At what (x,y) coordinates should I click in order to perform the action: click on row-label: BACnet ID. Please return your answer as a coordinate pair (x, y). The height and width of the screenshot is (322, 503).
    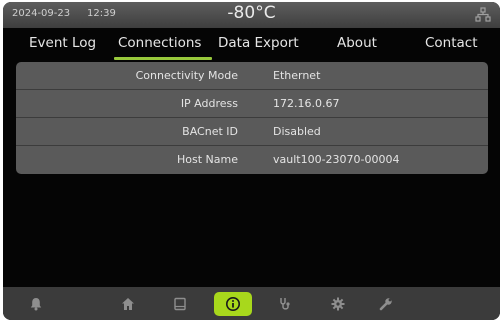
    Looking at the image, I should click on (210, 131).